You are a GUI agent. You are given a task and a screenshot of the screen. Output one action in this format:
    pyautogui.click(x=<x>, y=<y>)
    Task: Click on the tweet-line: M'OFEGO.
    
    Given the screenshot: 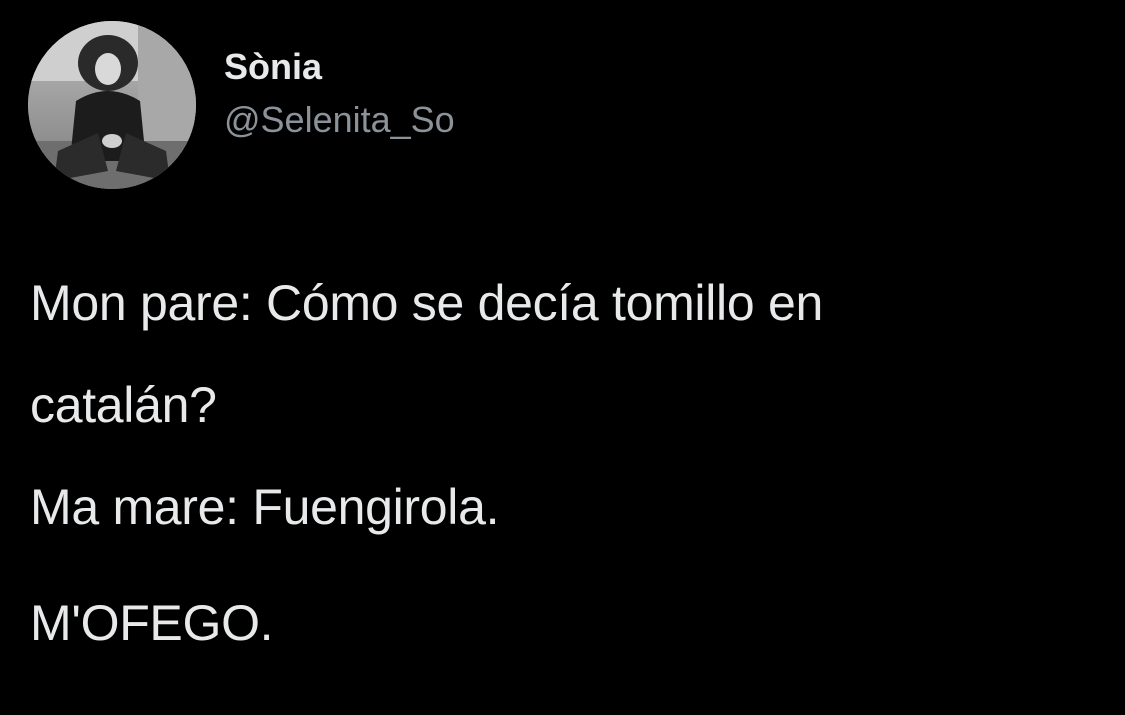 What is the action you would take?
    pyautogui.click(x=152, y=623)
    